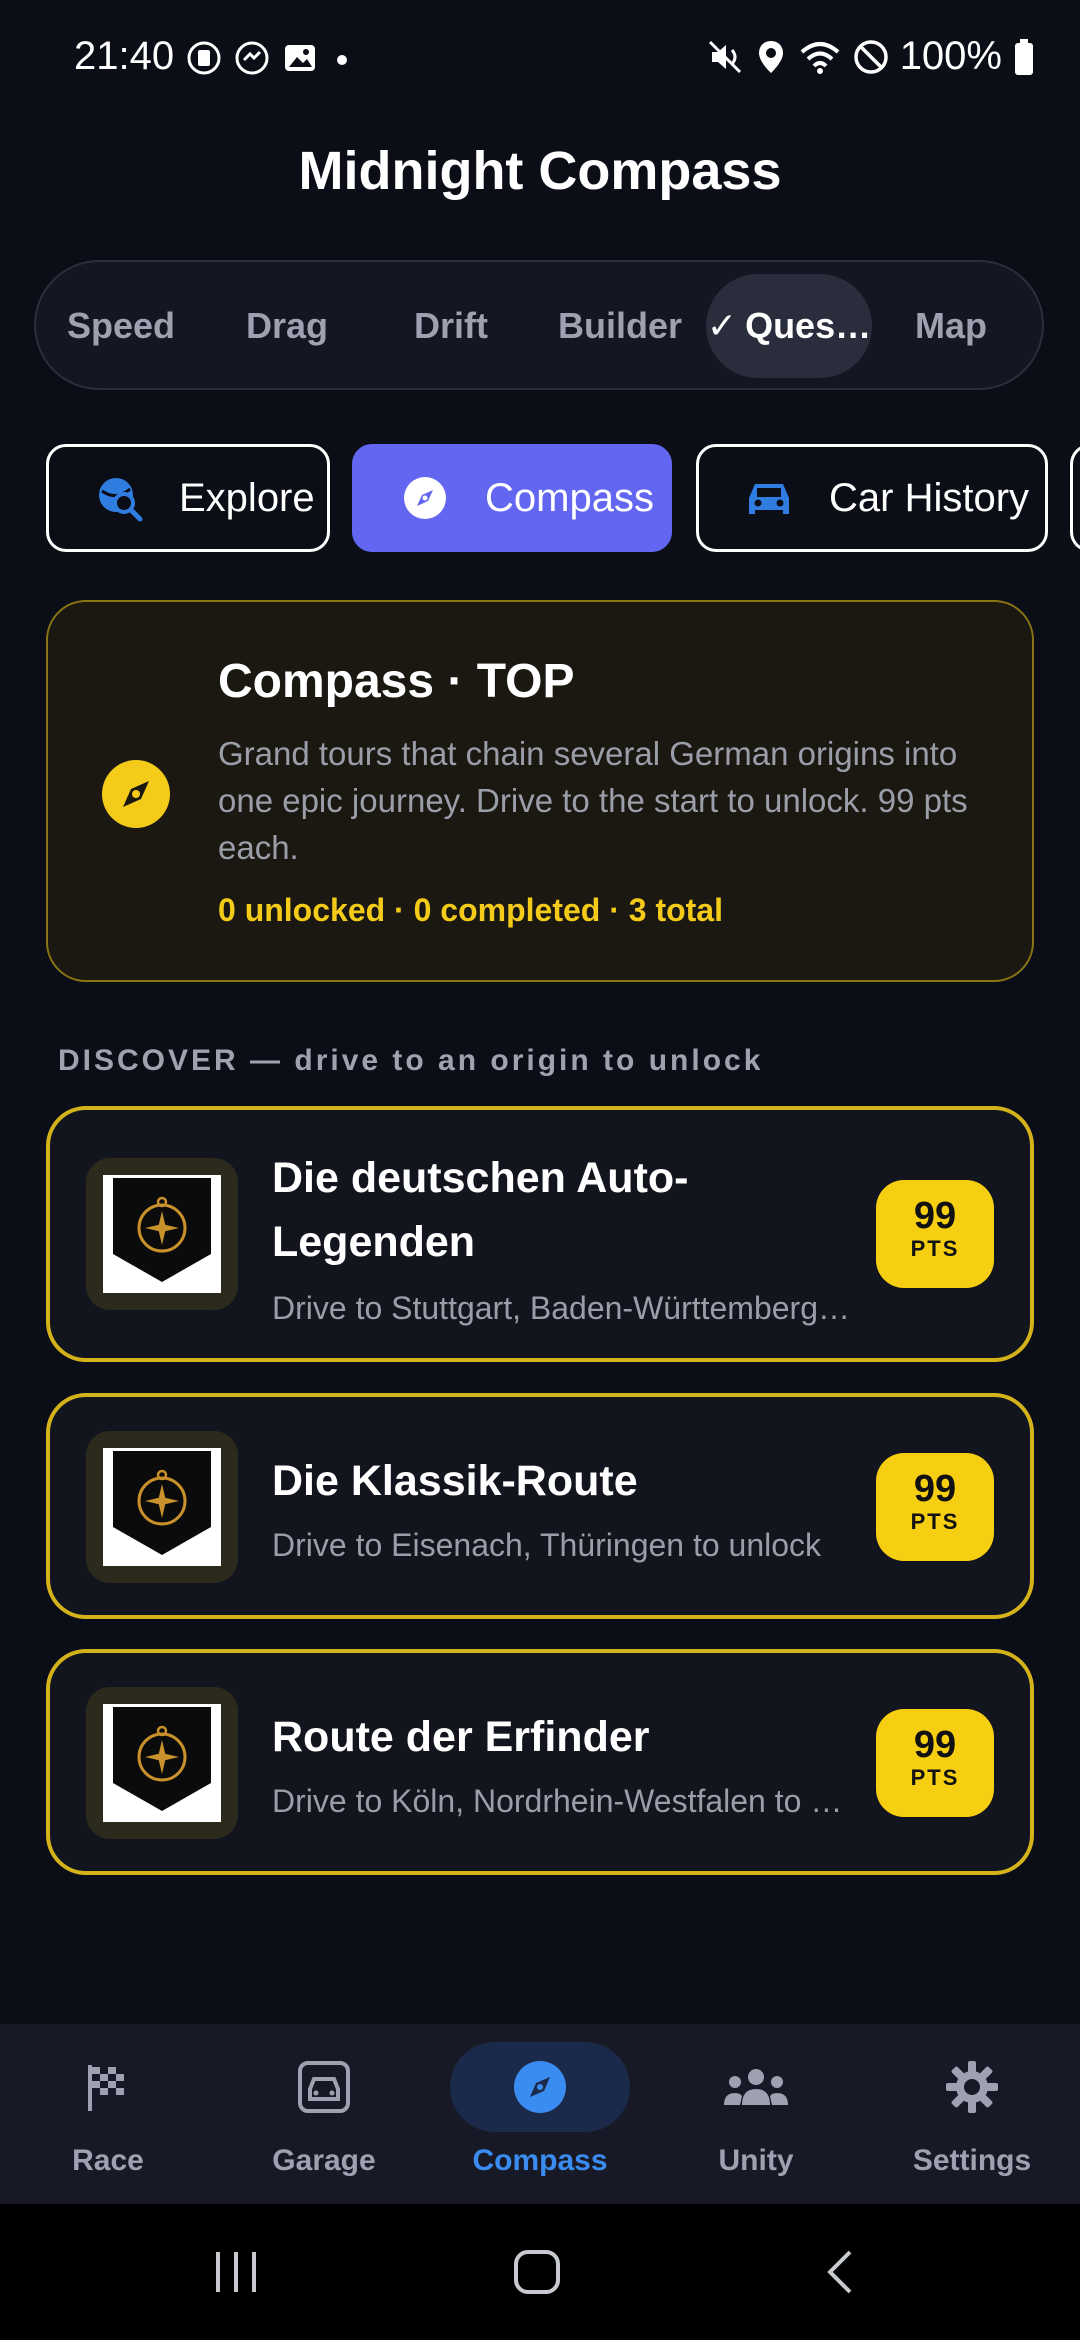 The width and height of the screenshot is (1080, 2340). Describe the element at coordinates (872, 498) in the screenshot. I see `chip-car-history: Car History` at that location.